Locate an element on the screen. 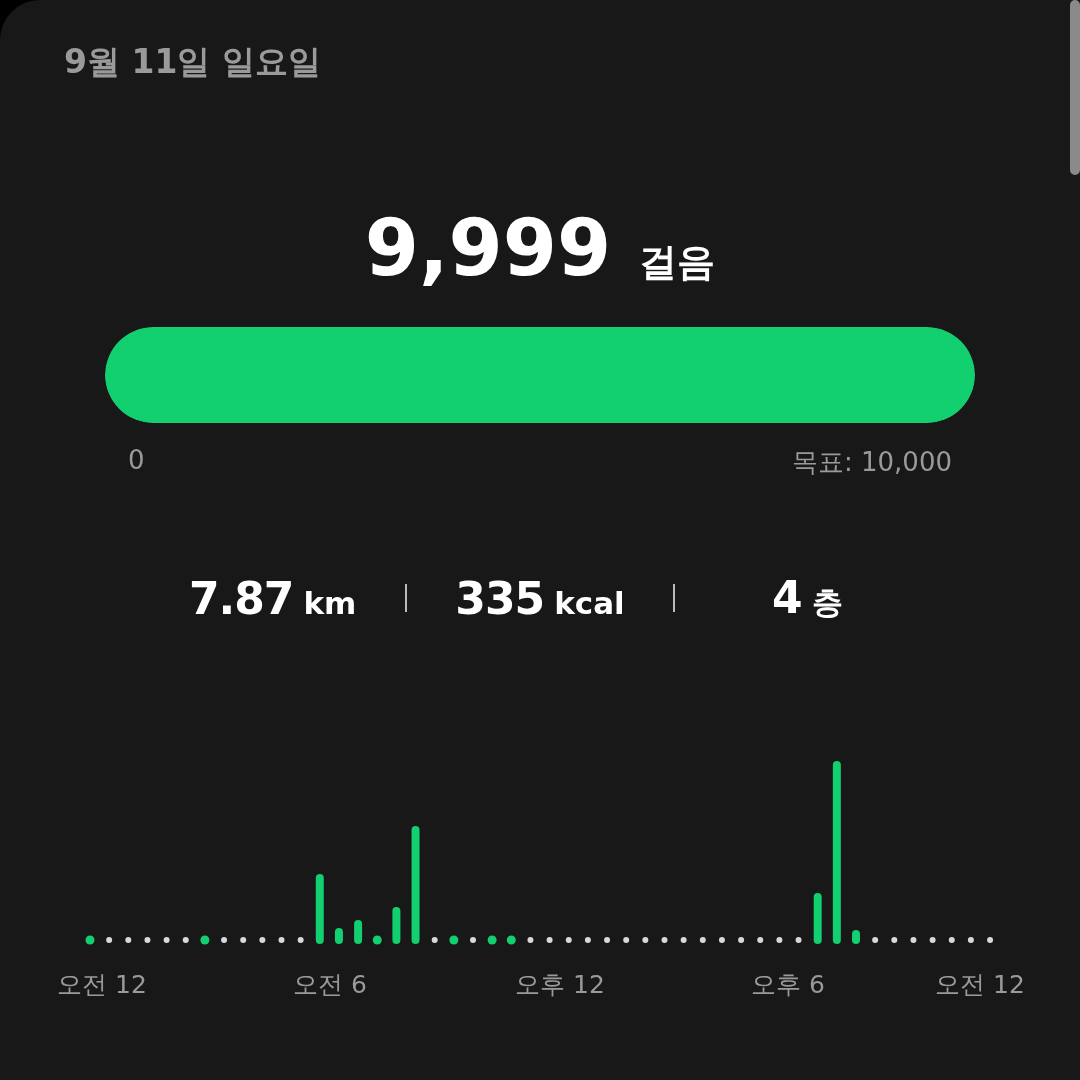  stat-value: 335 is located at coordinates (500, 598).